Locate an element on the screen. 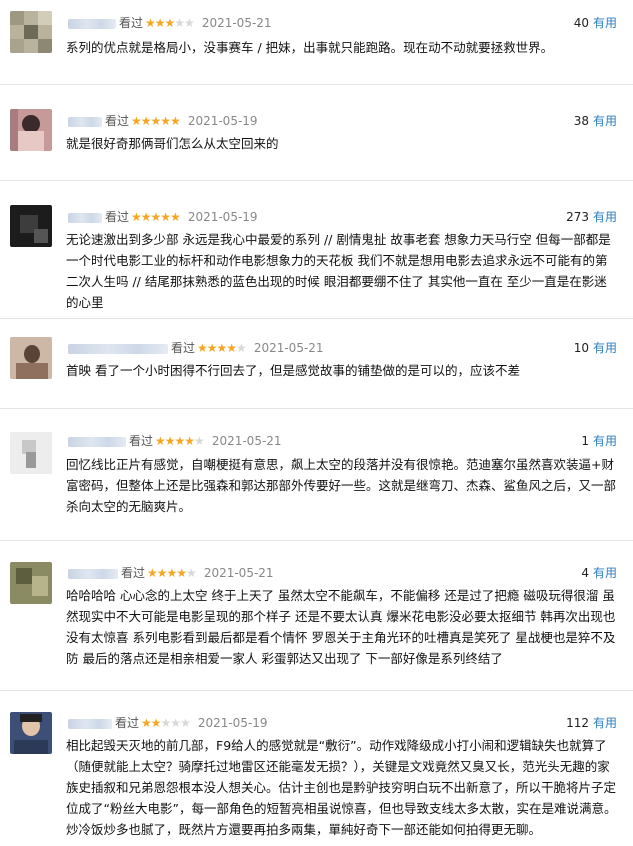 The image size is (633, 846). useful-button: 4 有用 is located at coordinates (599, 573).